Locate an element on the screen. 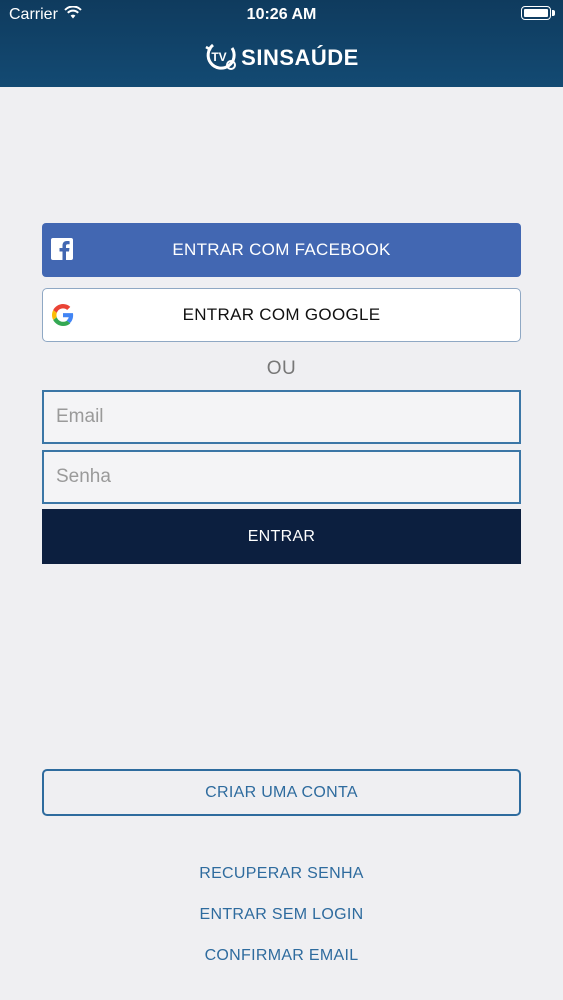  status-bar: Carrier 10:26 AM is located at coordinates (281, 15).